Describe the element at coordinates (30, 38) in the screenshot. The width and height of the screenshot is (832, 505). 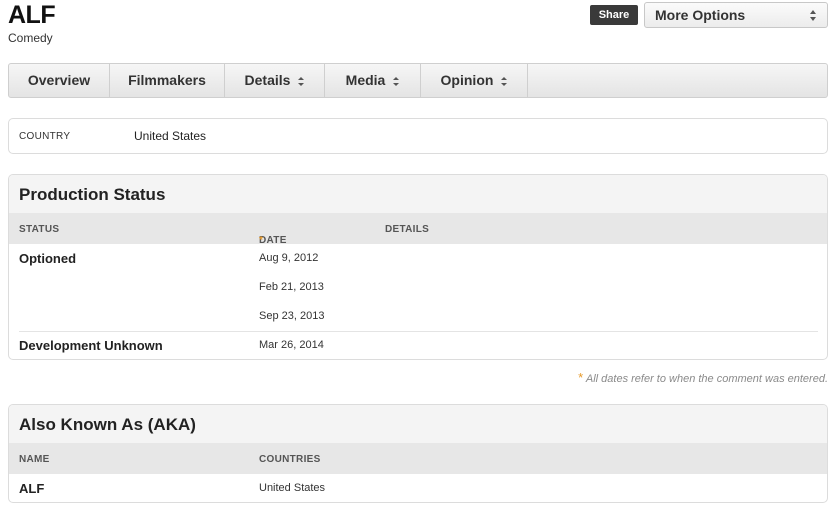
I see `genre-label: Comedy` at that location.